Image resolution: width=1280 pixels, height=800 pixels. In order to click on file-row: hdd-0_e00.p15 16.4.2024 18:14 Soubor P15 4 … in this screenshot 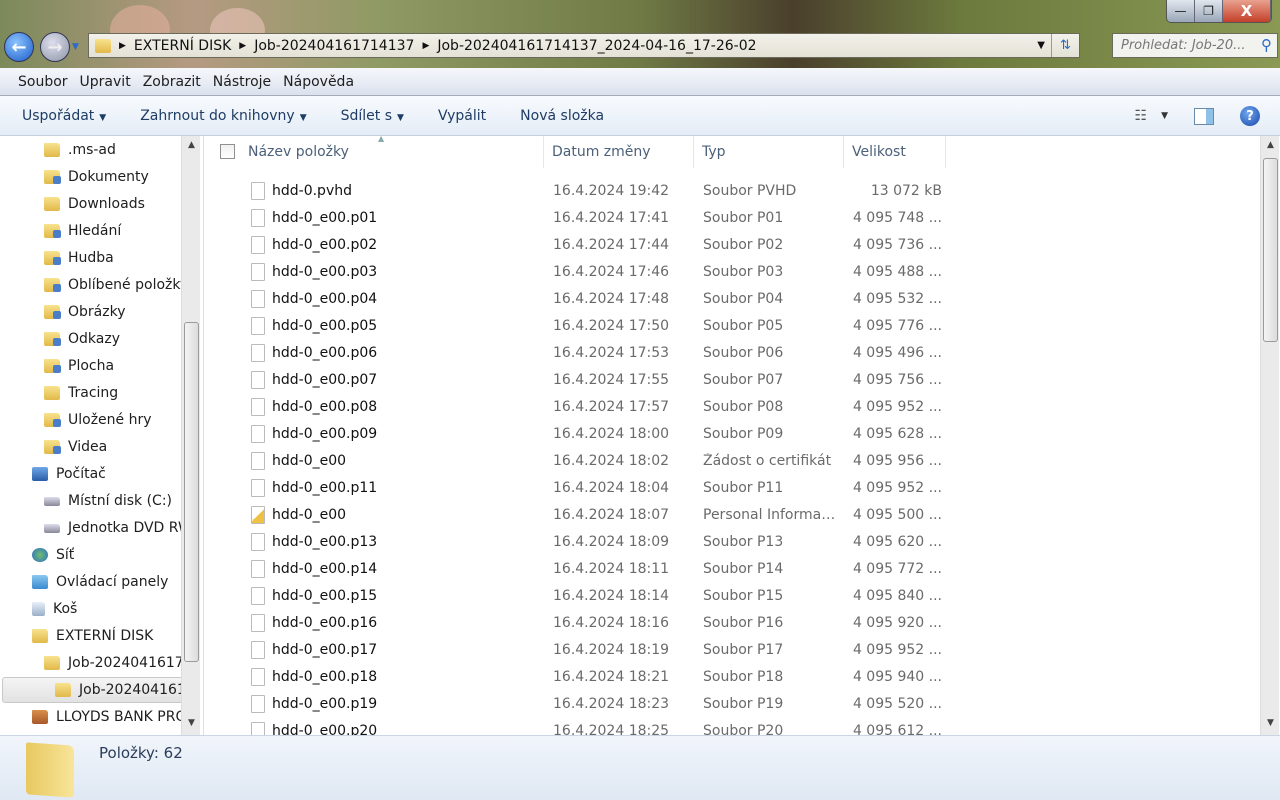, I will do `click(584, 595)`.